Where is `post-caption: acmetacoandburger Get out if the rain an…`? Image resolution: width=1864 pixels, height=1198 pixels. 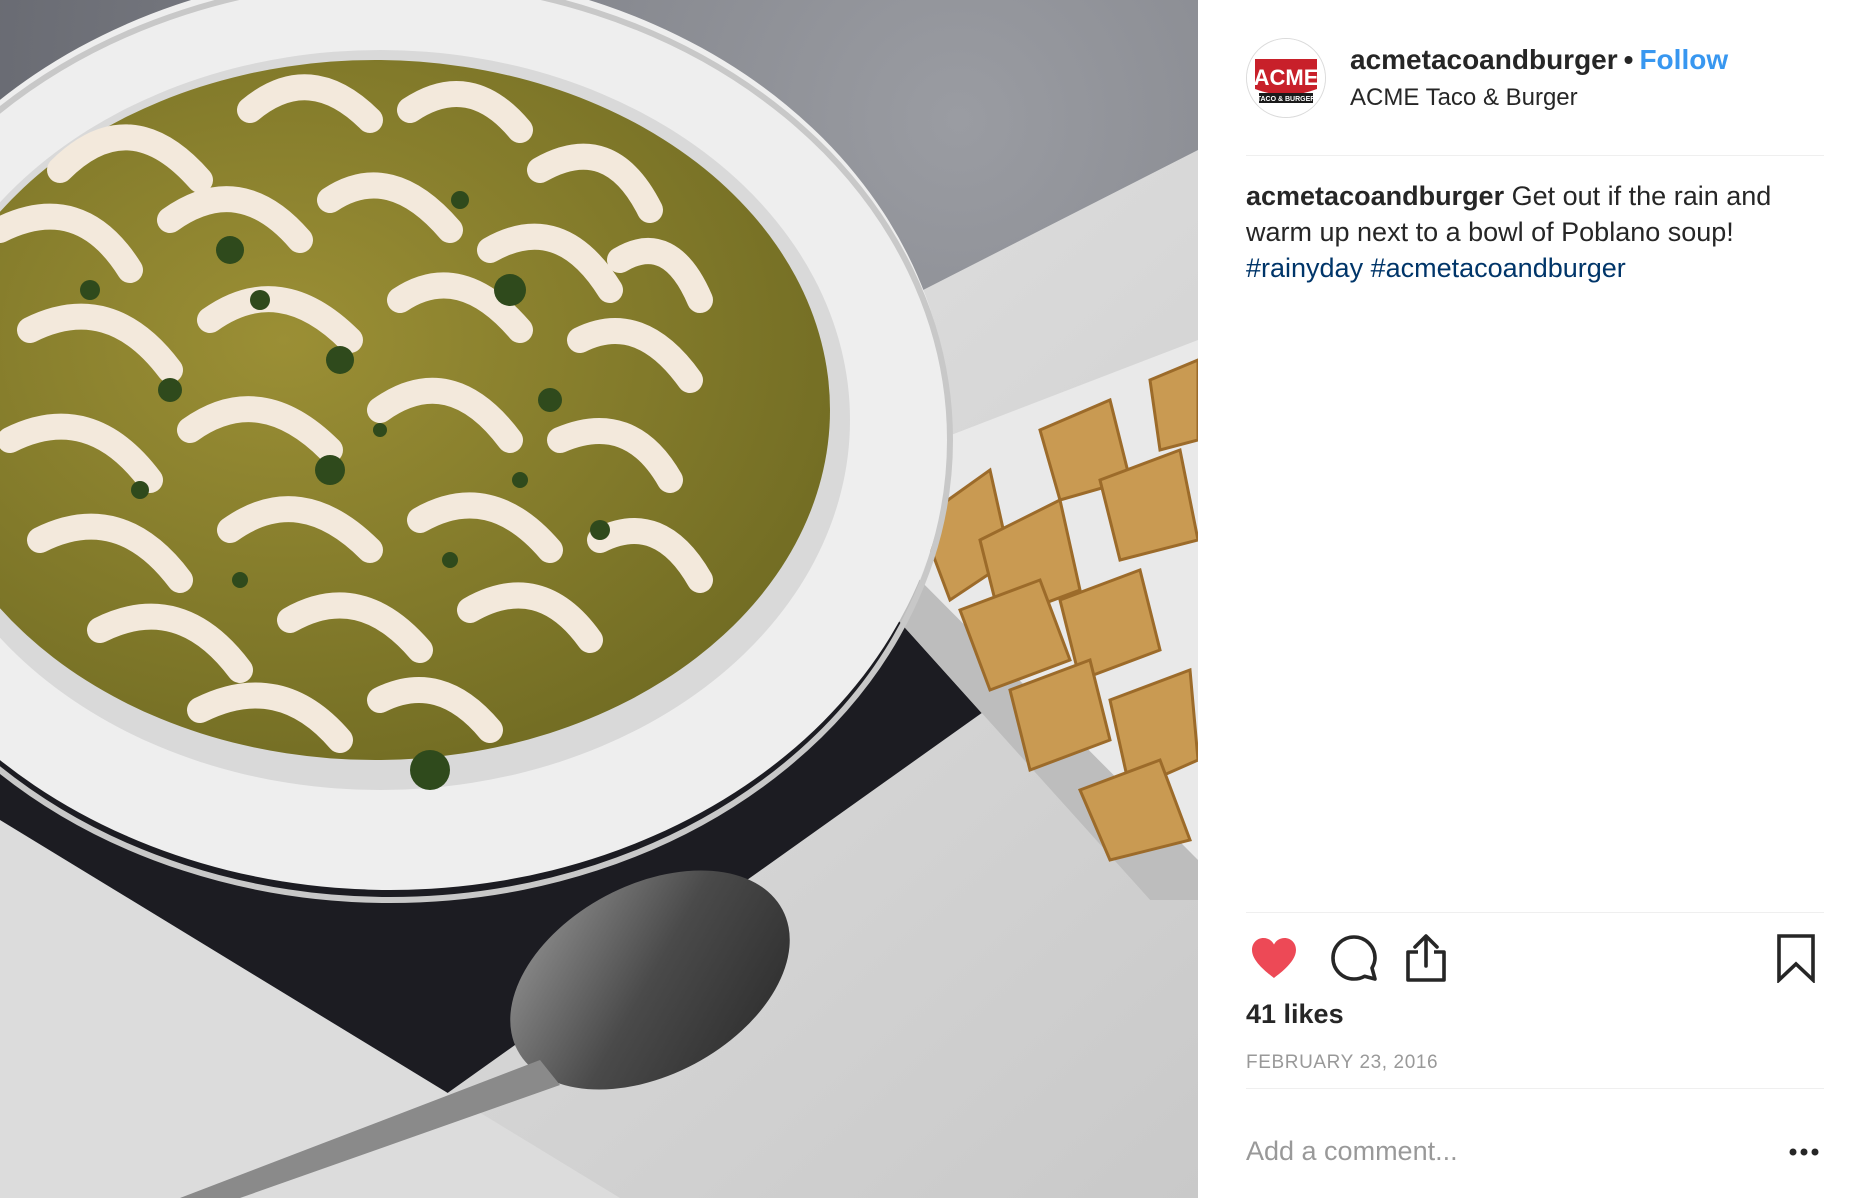 post-caption: acmetacoandburger Get out if the rain an… is located at coordinates (1535, 232).